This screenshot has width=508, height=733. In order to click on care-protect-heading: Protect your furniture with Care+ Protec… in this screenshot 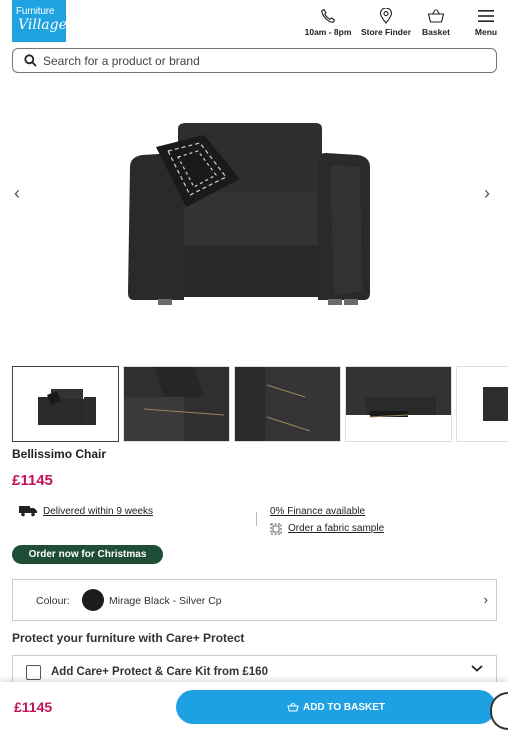, I will do `click(128, 638)`.